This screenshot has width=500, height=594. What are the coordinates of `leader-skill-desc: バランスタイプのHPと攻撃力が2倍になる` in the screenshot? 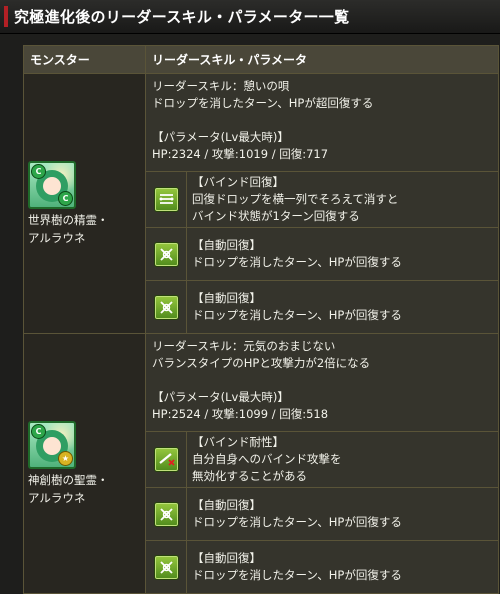 It's located at (261, 363).